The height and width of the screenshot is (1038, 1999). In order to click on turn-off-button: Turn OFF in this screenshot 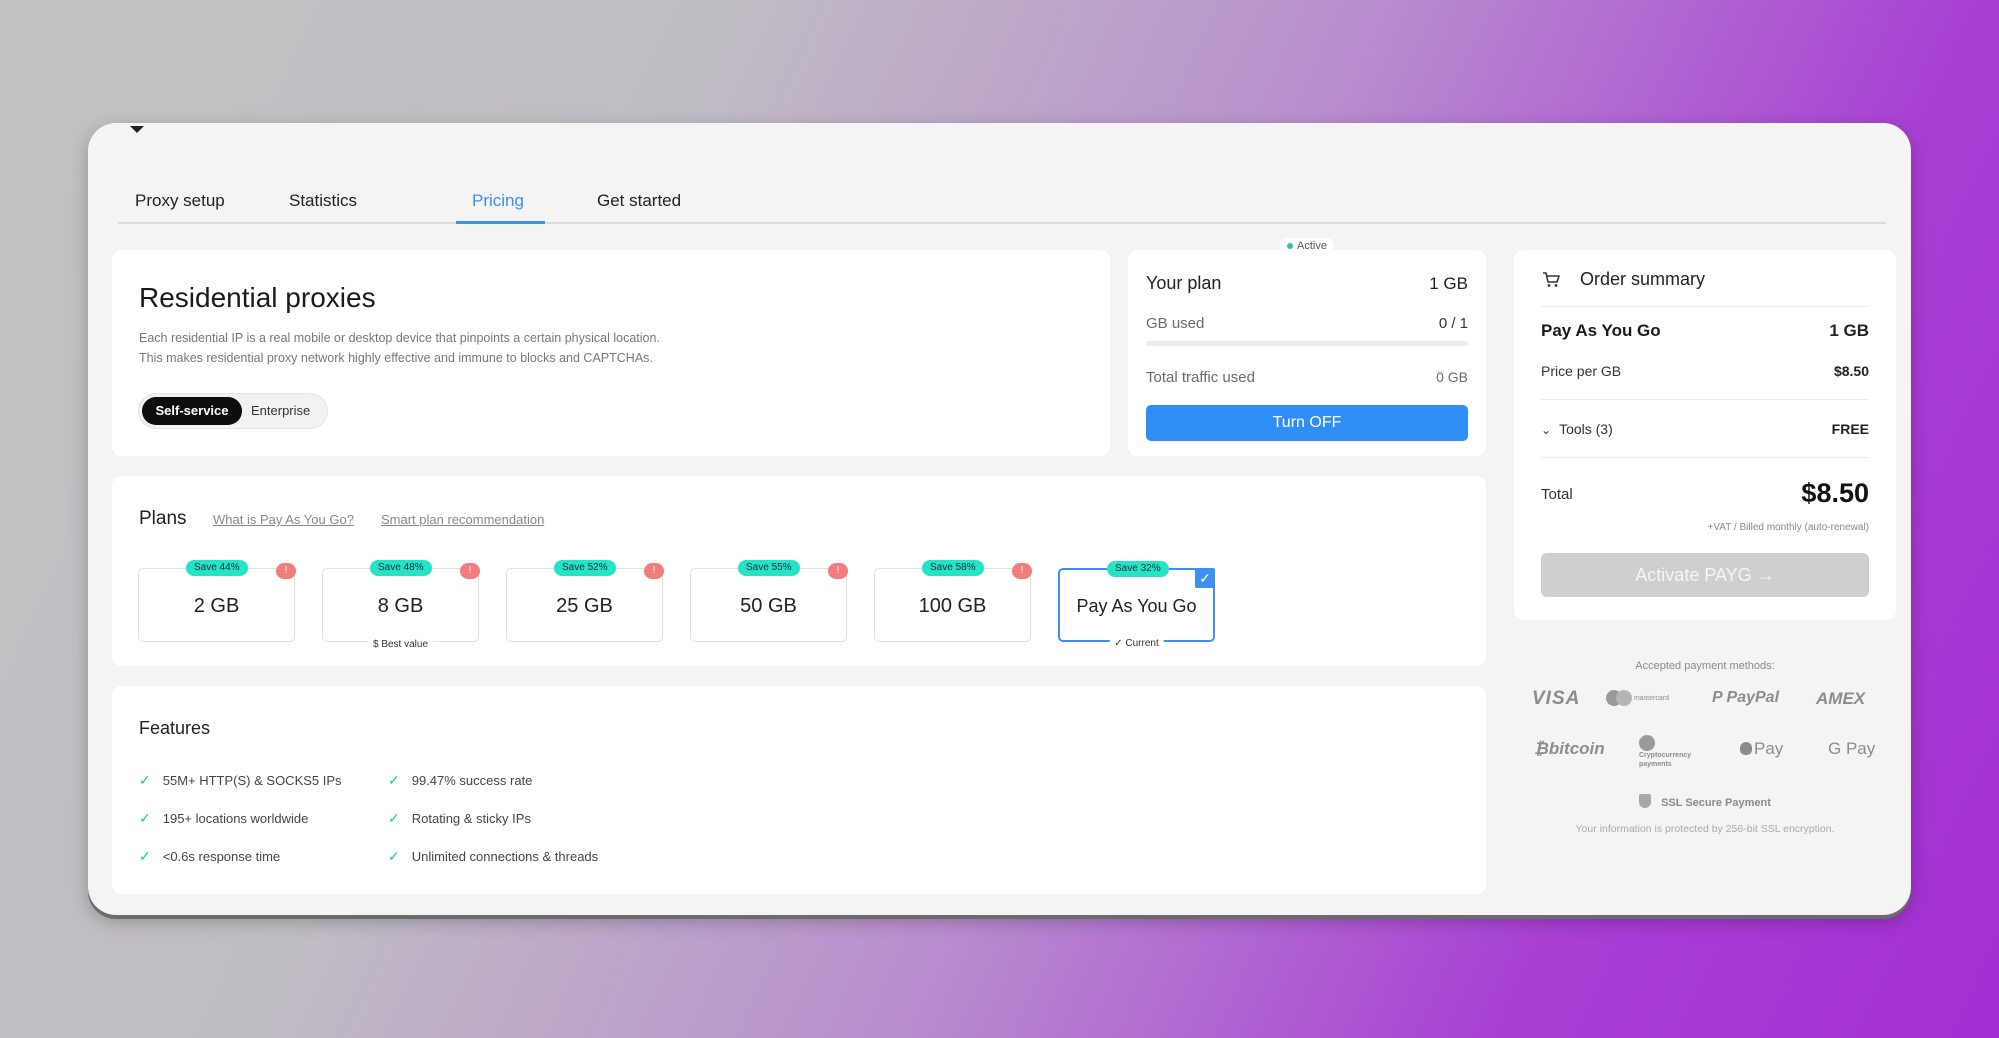, I will do `click(1307, 423)`.